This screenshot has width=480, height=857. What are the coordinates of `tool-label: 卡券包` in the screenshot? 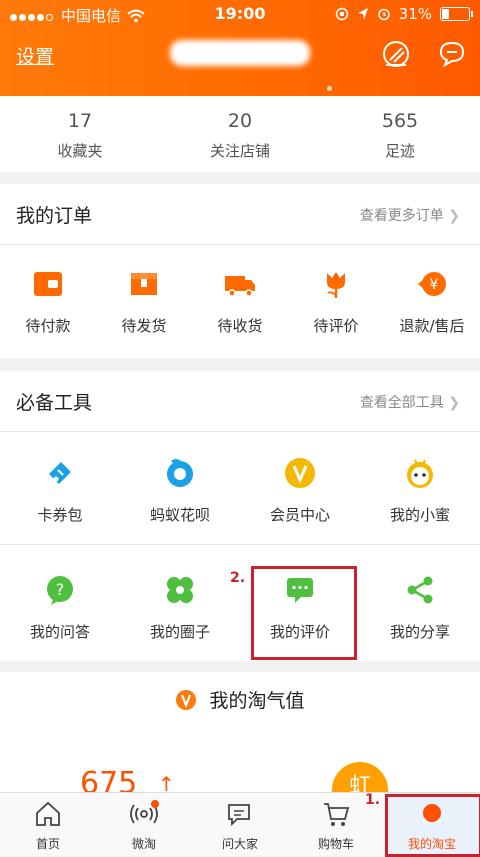 It's located at (60, 515).